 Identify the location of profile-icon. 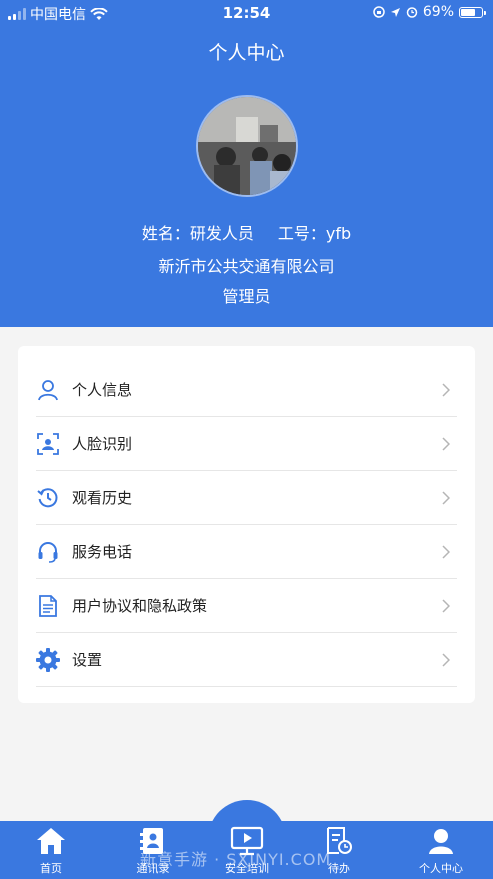
(441, 841).